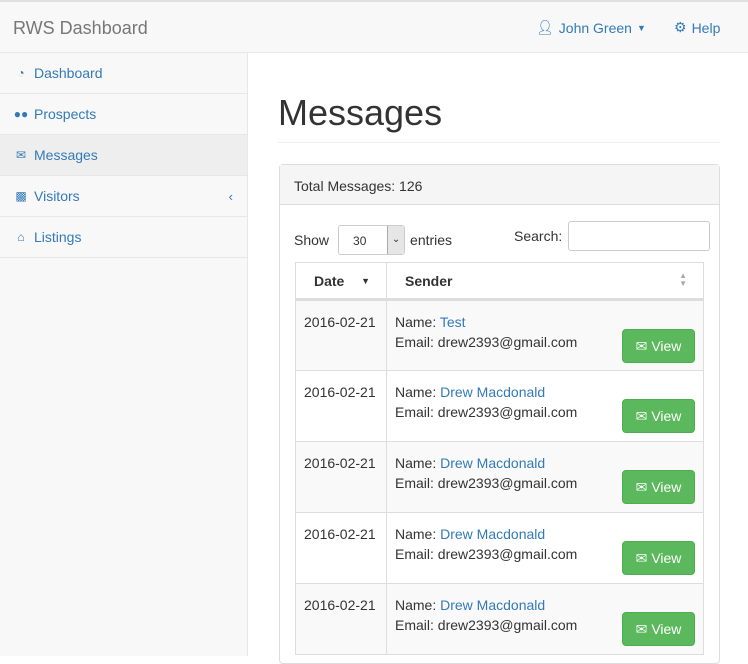  Describe the element at coordinates (329, 280) in the screenshot. I see `column-date-label: Date` at that location.